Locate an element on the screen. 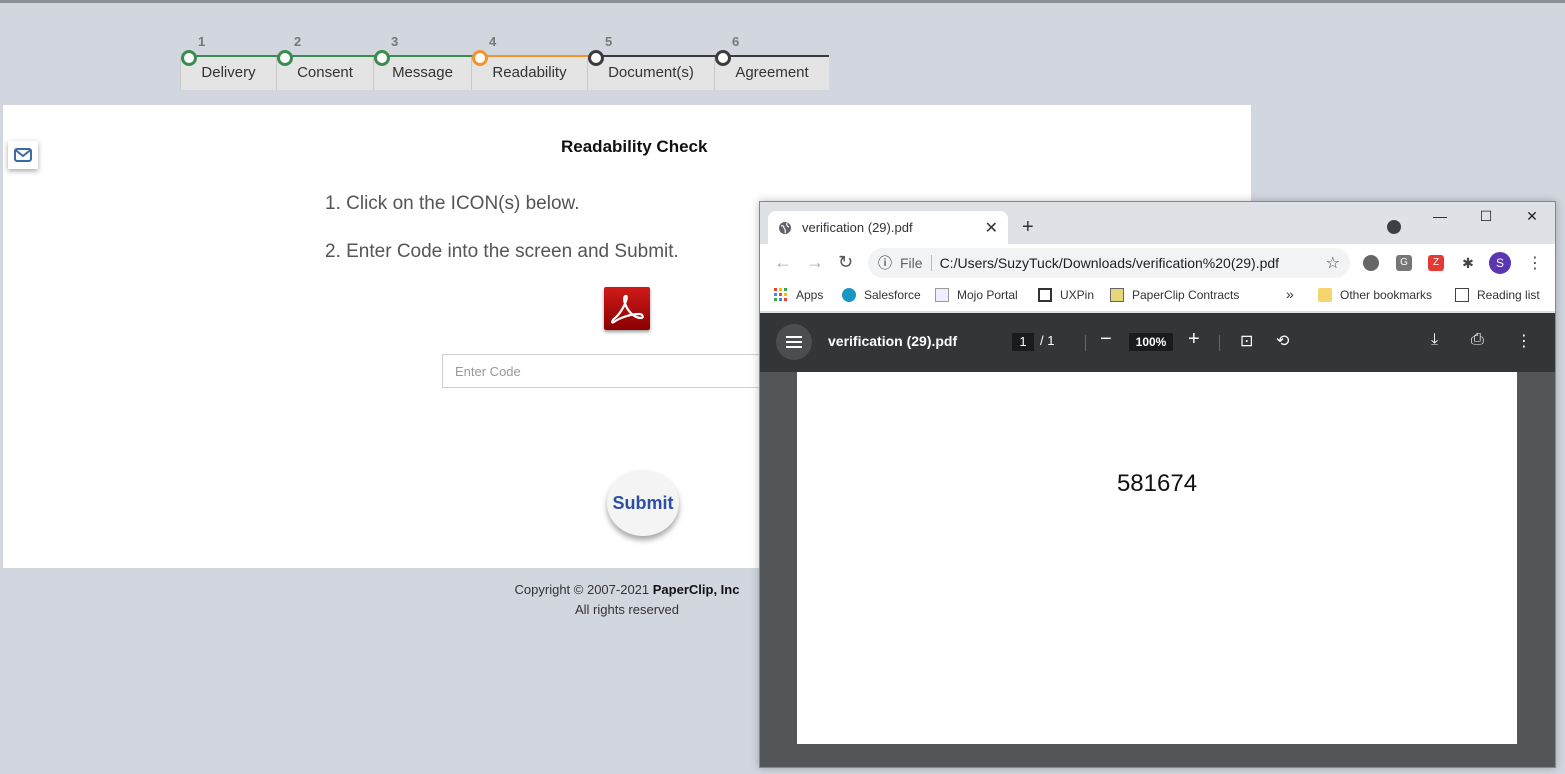  bookmark-mojo-portal: Mojo Portal is located at coordinates (976, 295).